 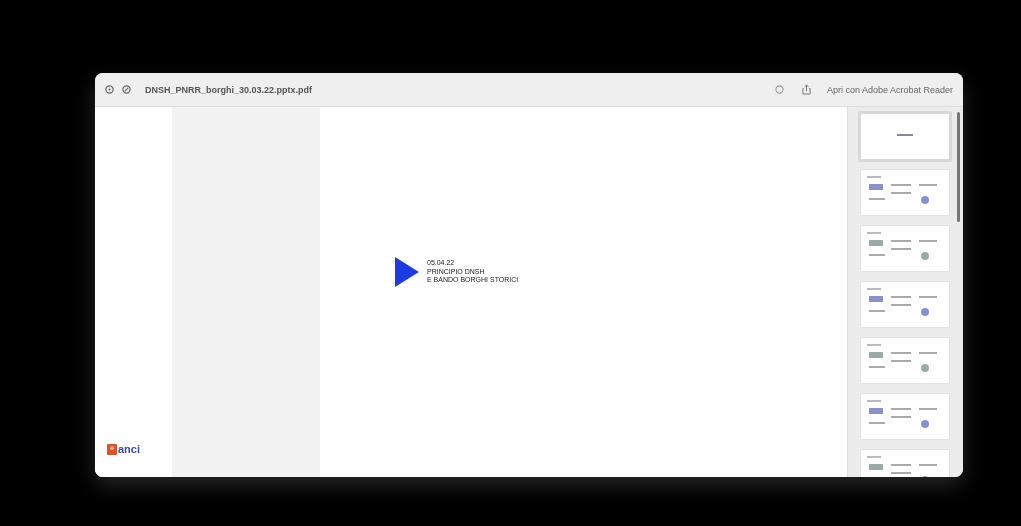 I want to click on scrollbar, so click(x=958, y=167).